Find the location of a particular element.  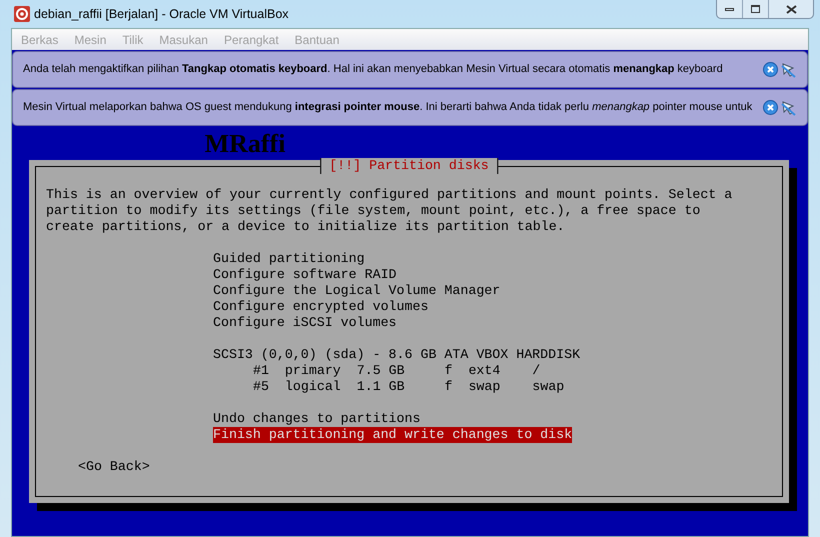

dialog-title: [!!] Partition disks is located at coordinates (409, 166).